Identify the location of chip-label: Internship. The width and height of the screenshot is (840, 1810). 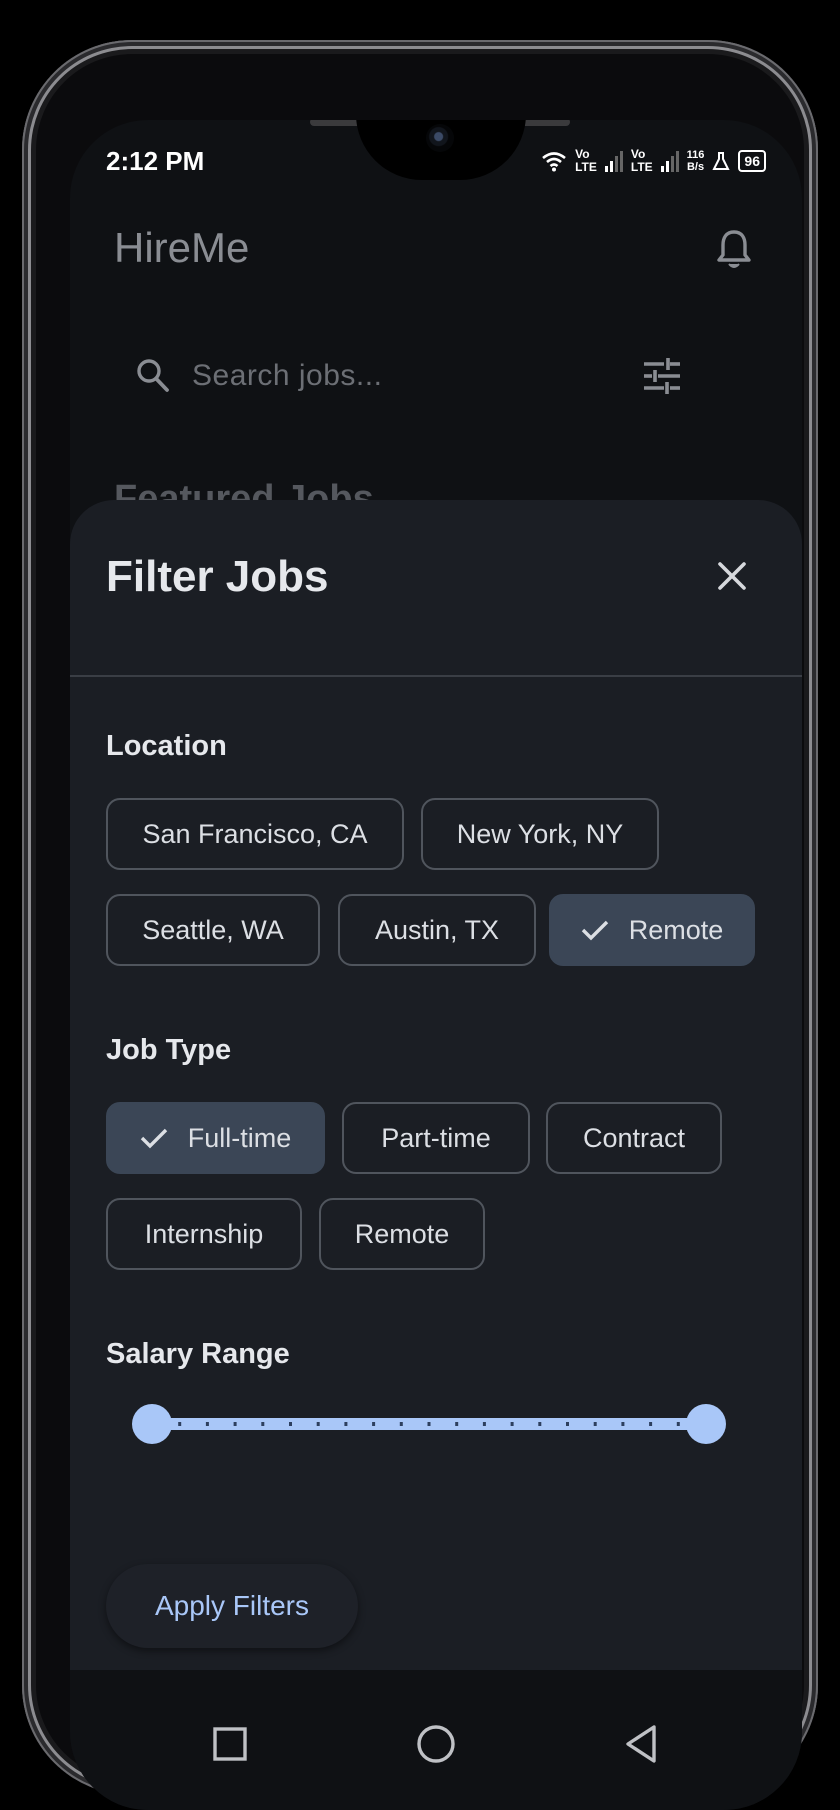
(204, 1233).